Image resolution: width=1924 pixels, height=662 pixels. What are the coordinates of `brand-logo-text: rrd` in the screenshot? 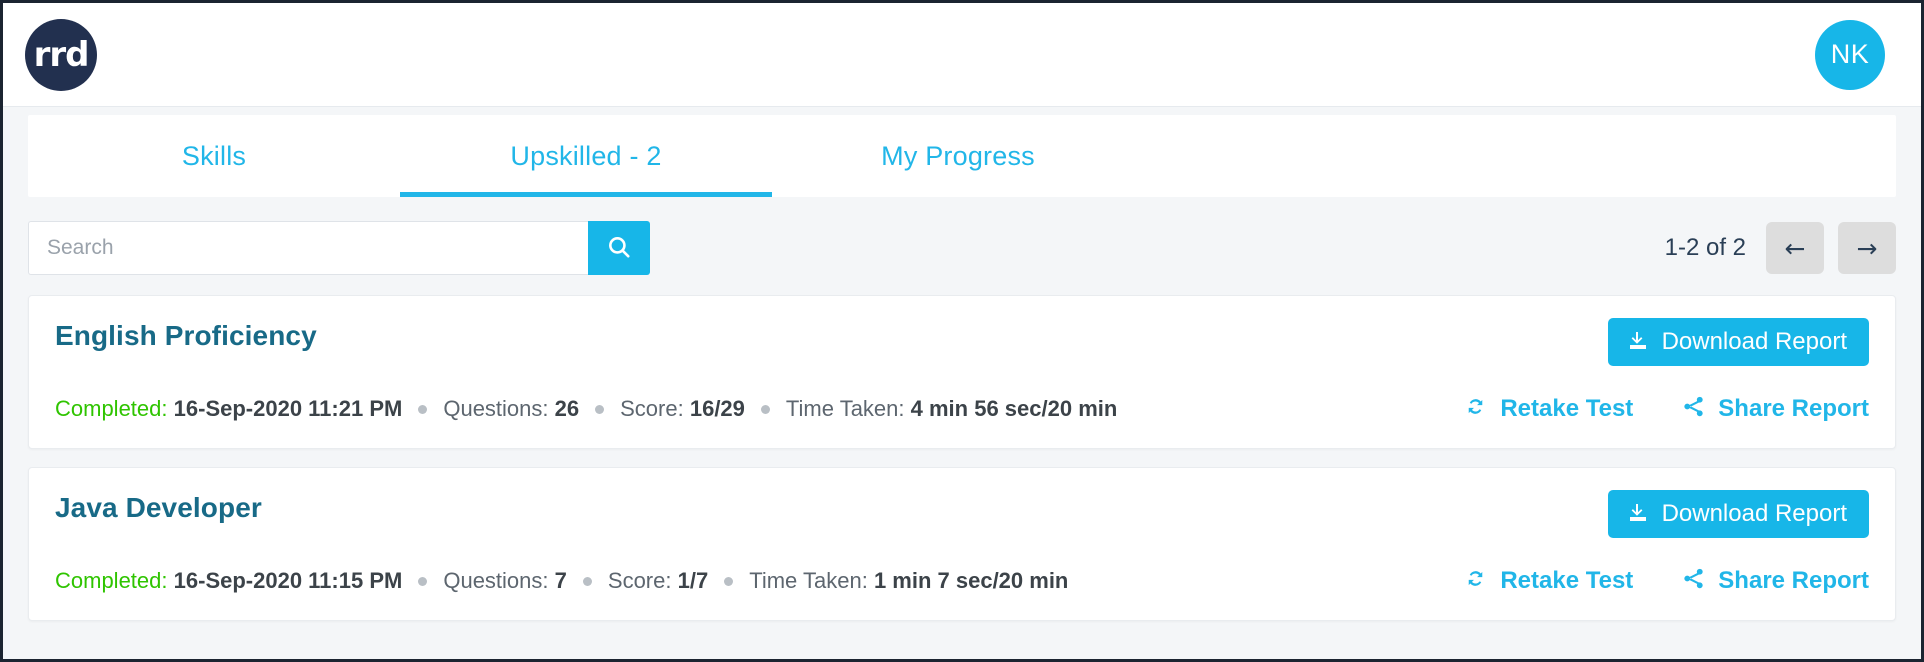 It's located at (61, 54).